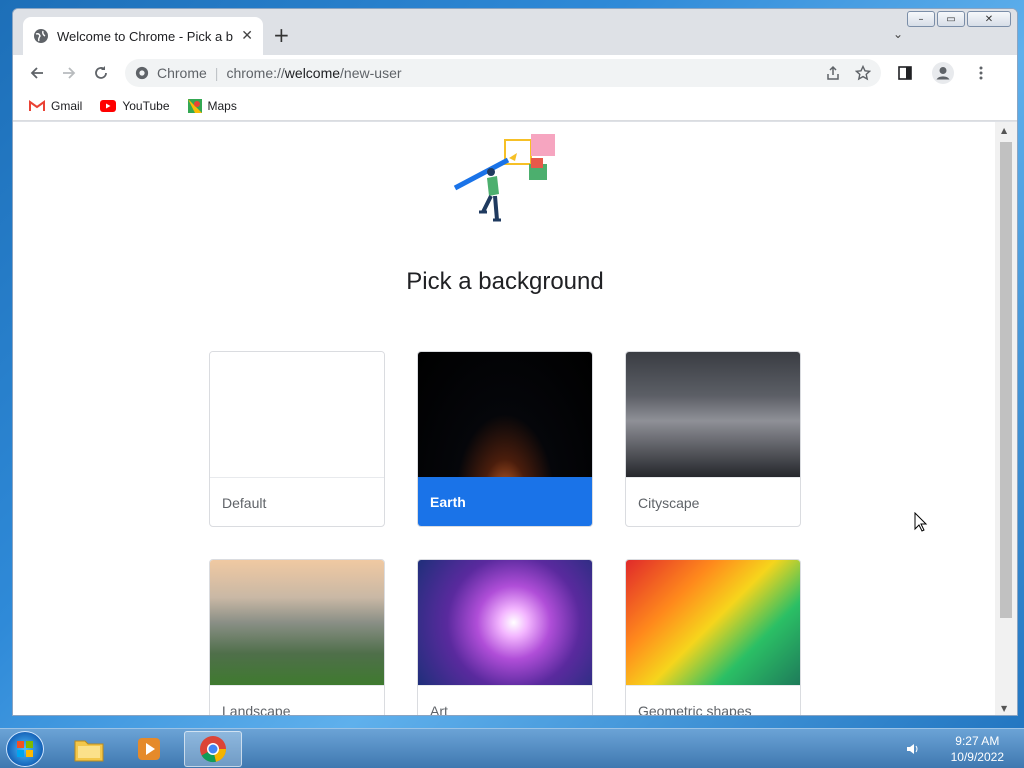  I want to click on url-text: chrome://welcome/new-user, so click(521, 73).